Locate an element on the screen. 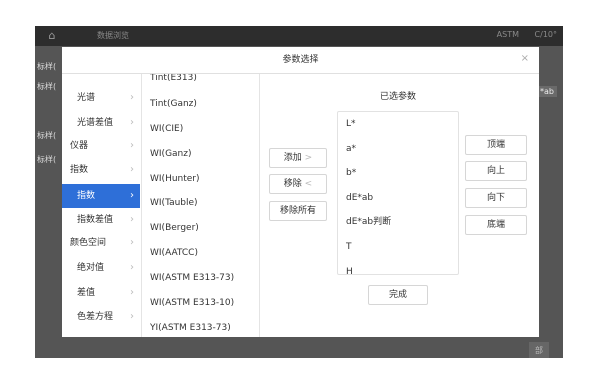  parameter-item: WI(AATCC) is located at coordinates (174, 253).